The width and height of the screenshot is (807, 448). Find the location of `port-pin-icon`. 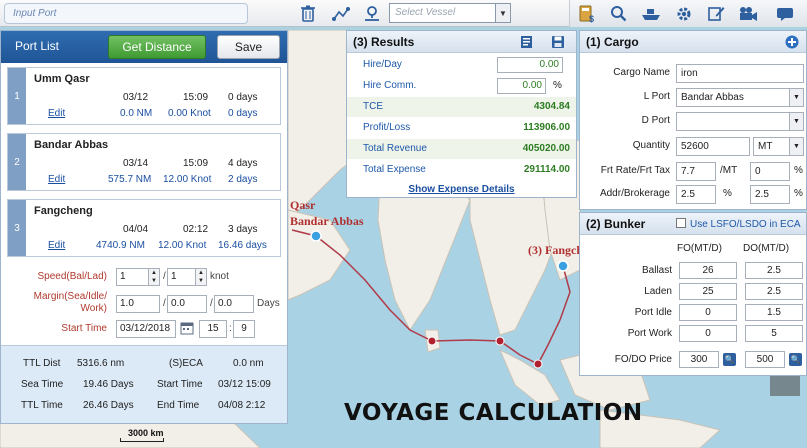

port-pin-icon is located at coordinates (372, 13).